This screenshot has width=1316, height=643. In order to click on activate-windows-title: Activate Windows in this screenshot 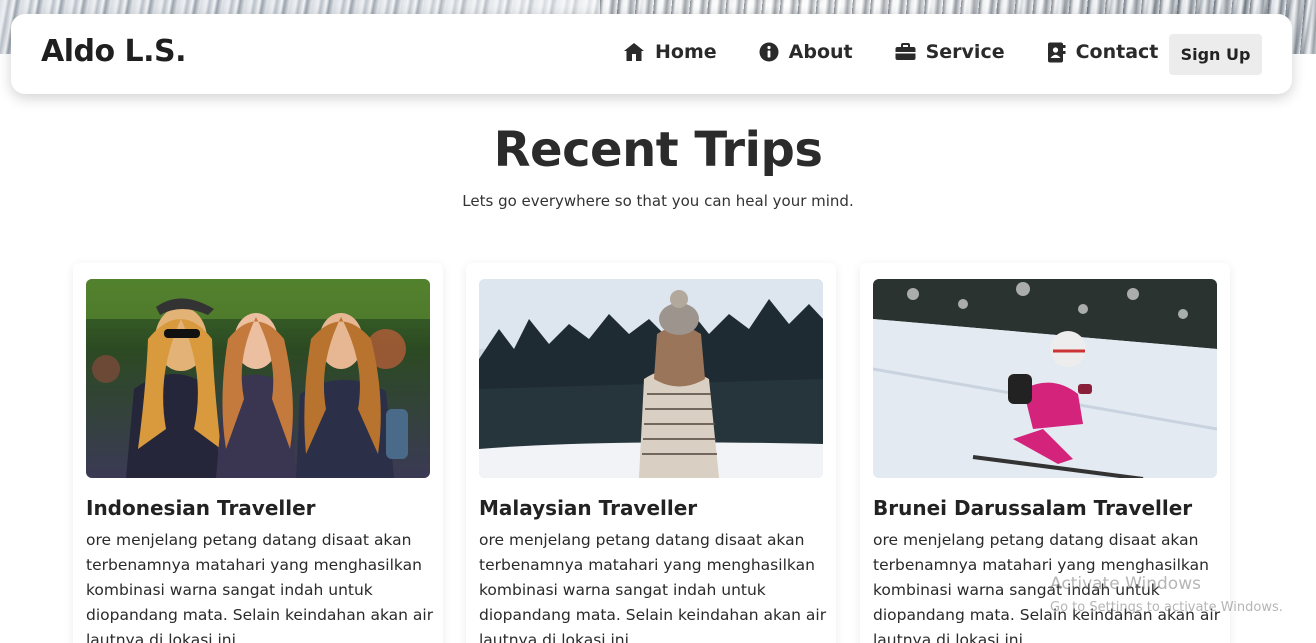, I will do `click(1125, 584)`.